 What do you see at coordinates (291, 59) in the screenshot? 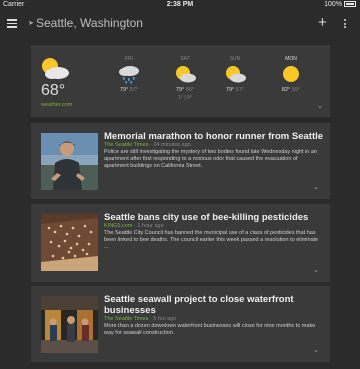
I see `day-name: MON` at bounding box center [291, 59].